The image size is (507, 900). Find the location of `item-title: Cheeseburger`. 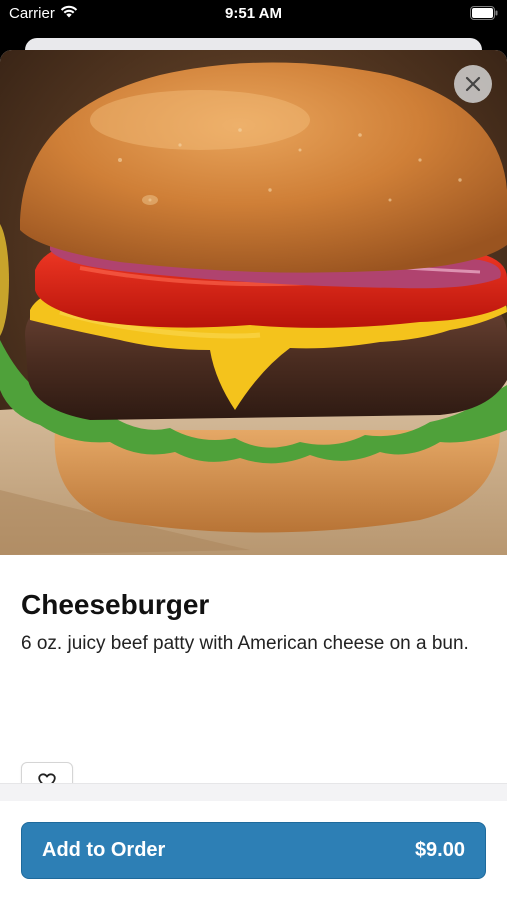

item-title: Cheeseburger is located at coordinates (115, 604).